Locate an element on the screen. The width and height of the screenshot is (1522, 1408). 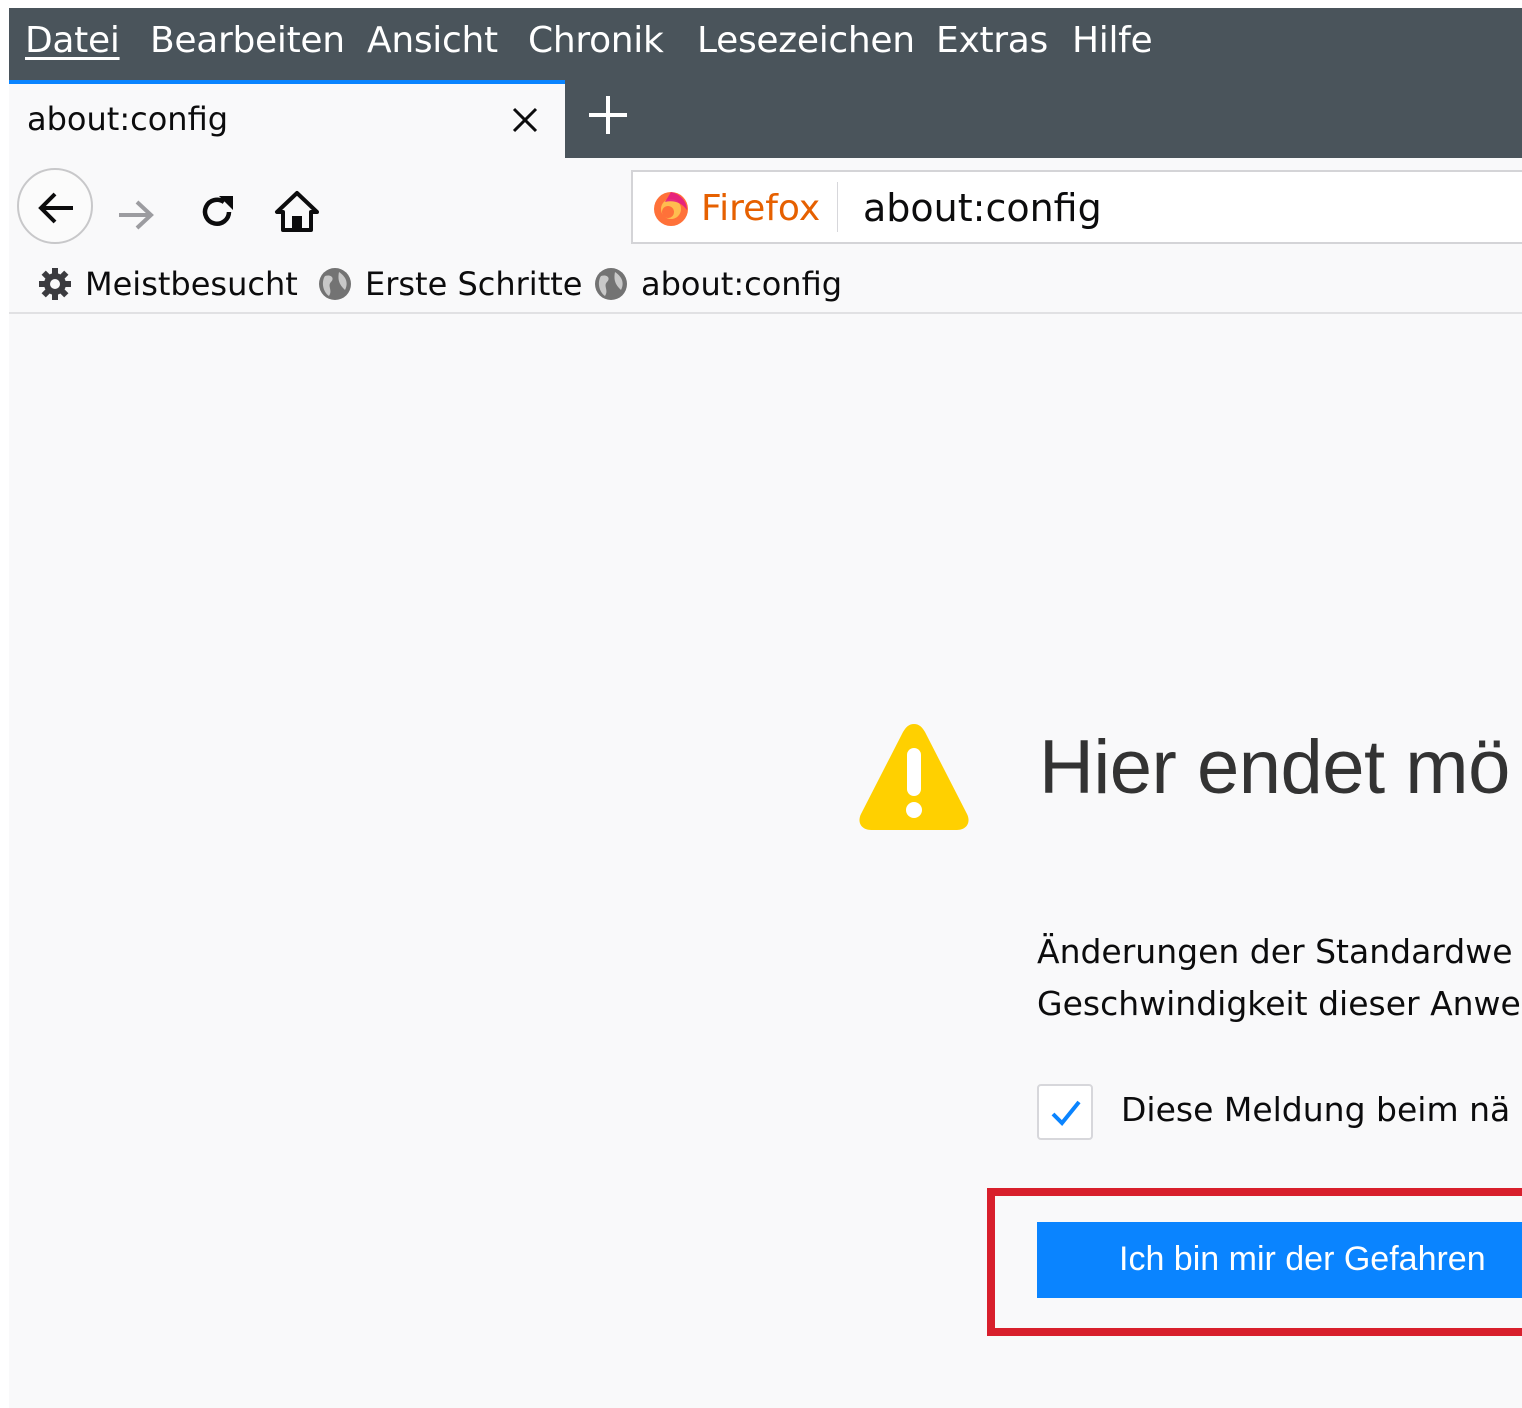
menu-item-lesezeichen: Lesezeichen is located at coordinates (806, 40).